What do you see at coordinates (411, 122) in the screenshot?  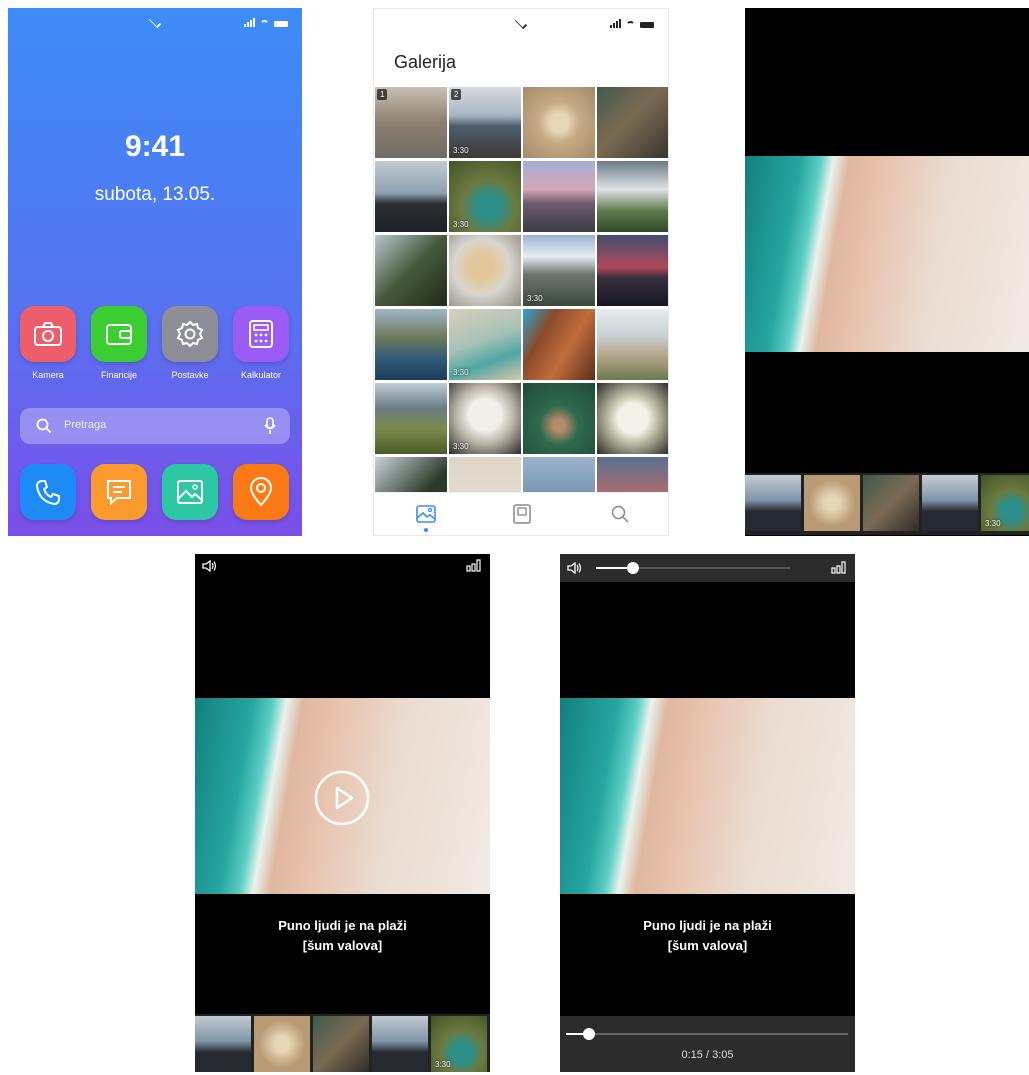 I see `photo-thumb: 1` at bounding box center [411, 122].